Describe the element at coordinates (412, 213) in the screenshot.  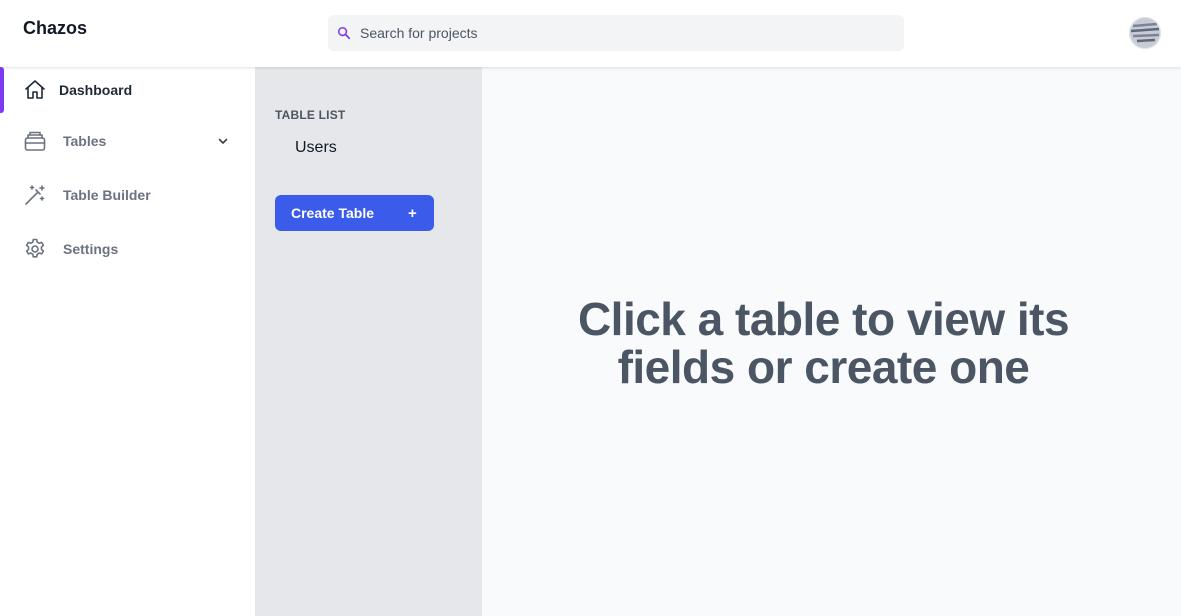
I see `plus-icon: +` at that location.